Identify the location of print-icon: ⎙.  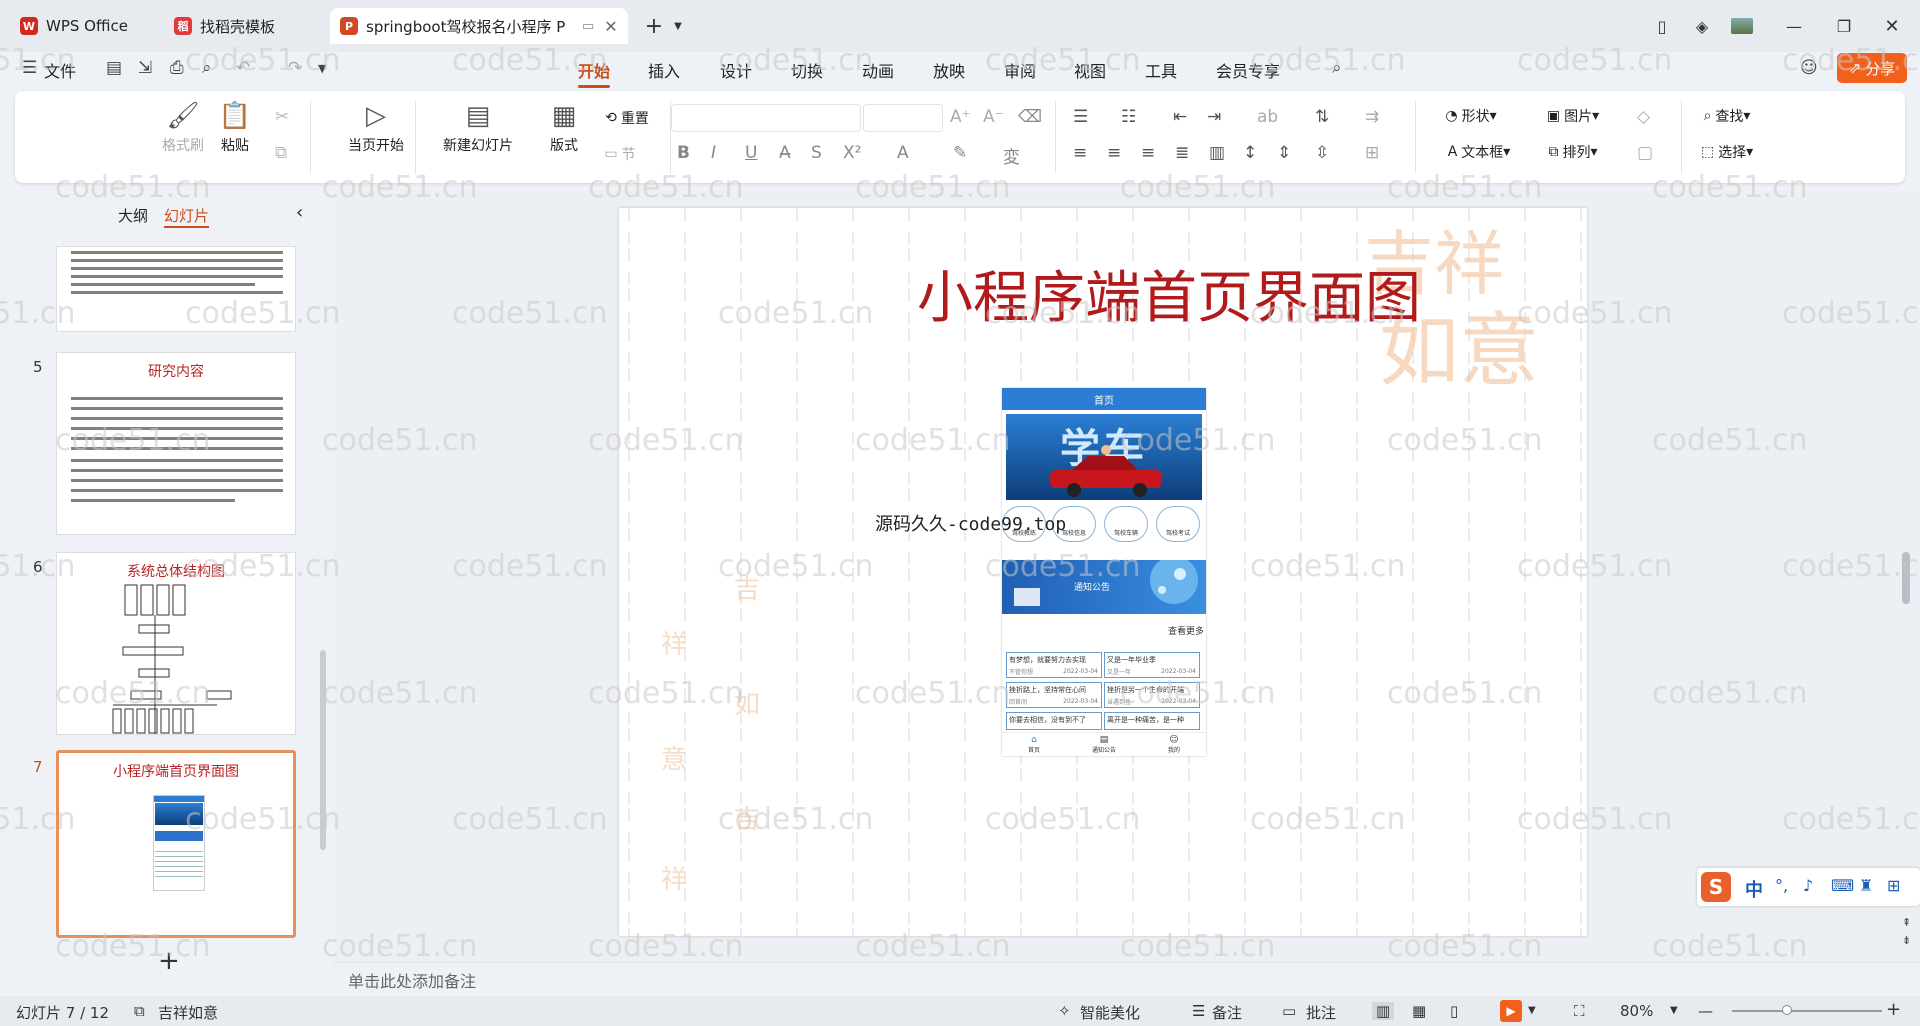
(177, 68).